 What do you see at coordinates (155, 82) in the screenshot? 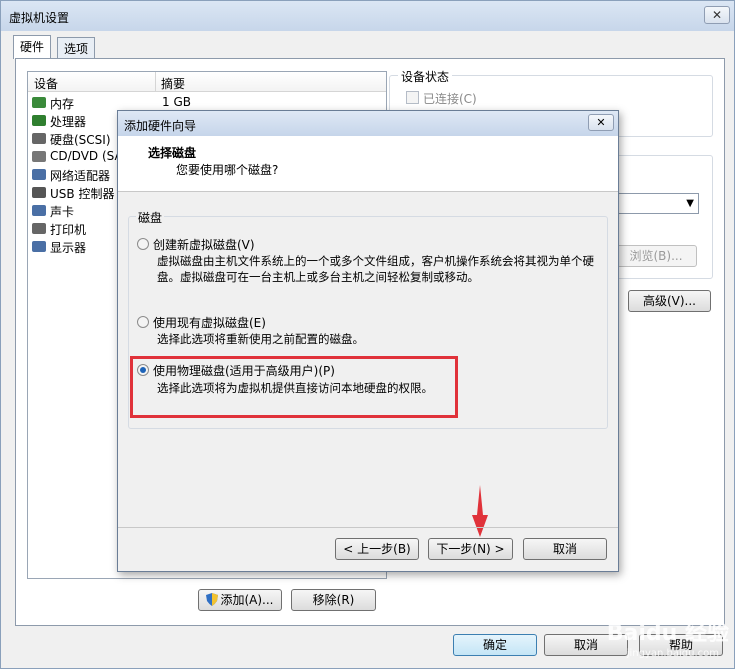
I see `column-separator` at bounding box center [155, 82].